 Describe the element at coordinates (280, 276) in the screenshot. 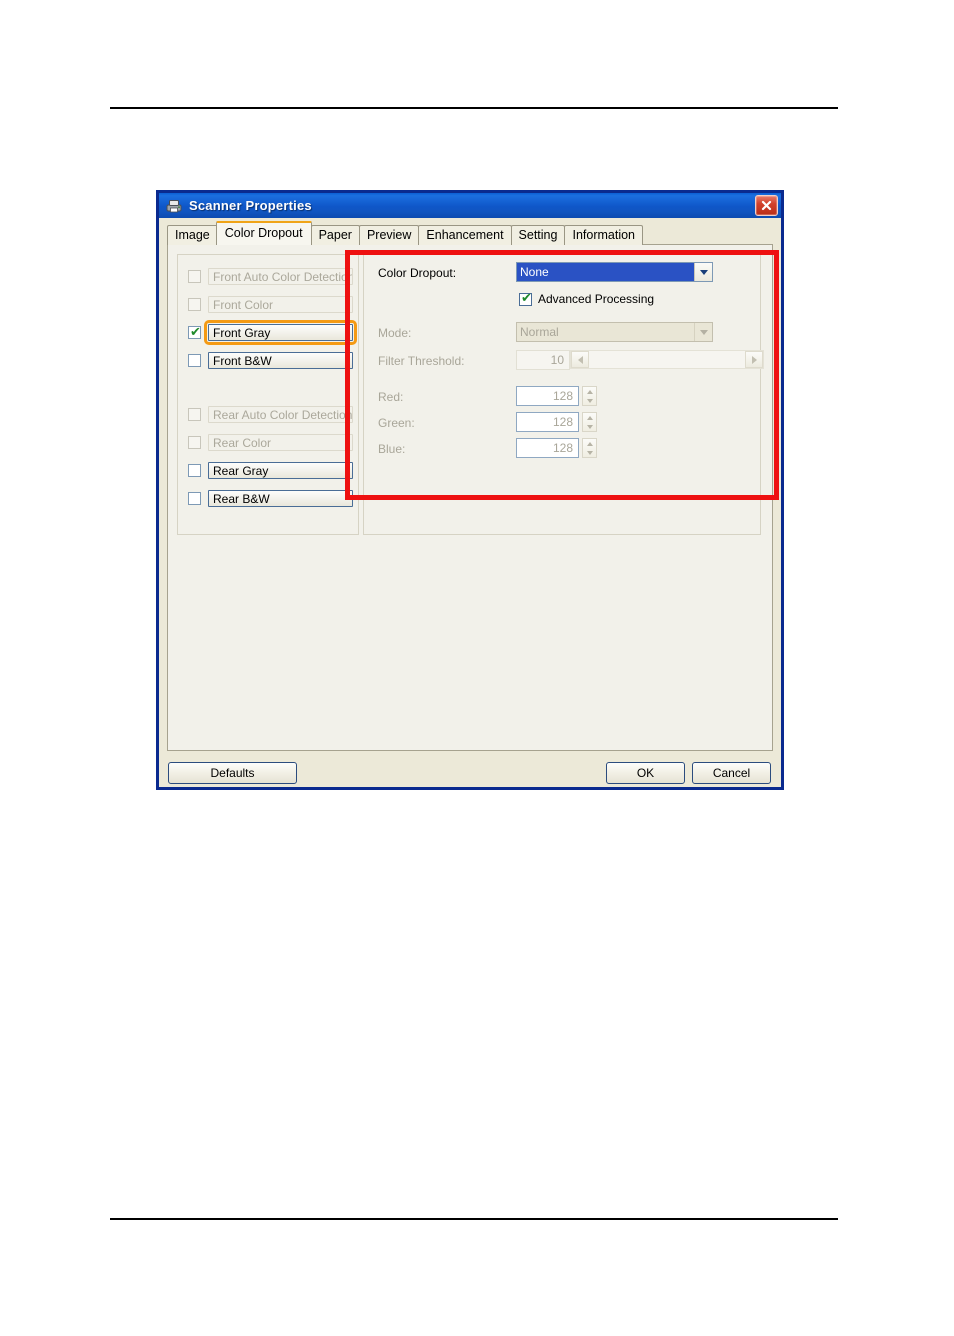

I see `label-front-auto-color-detection: Front Auto Color Detection` at that location.